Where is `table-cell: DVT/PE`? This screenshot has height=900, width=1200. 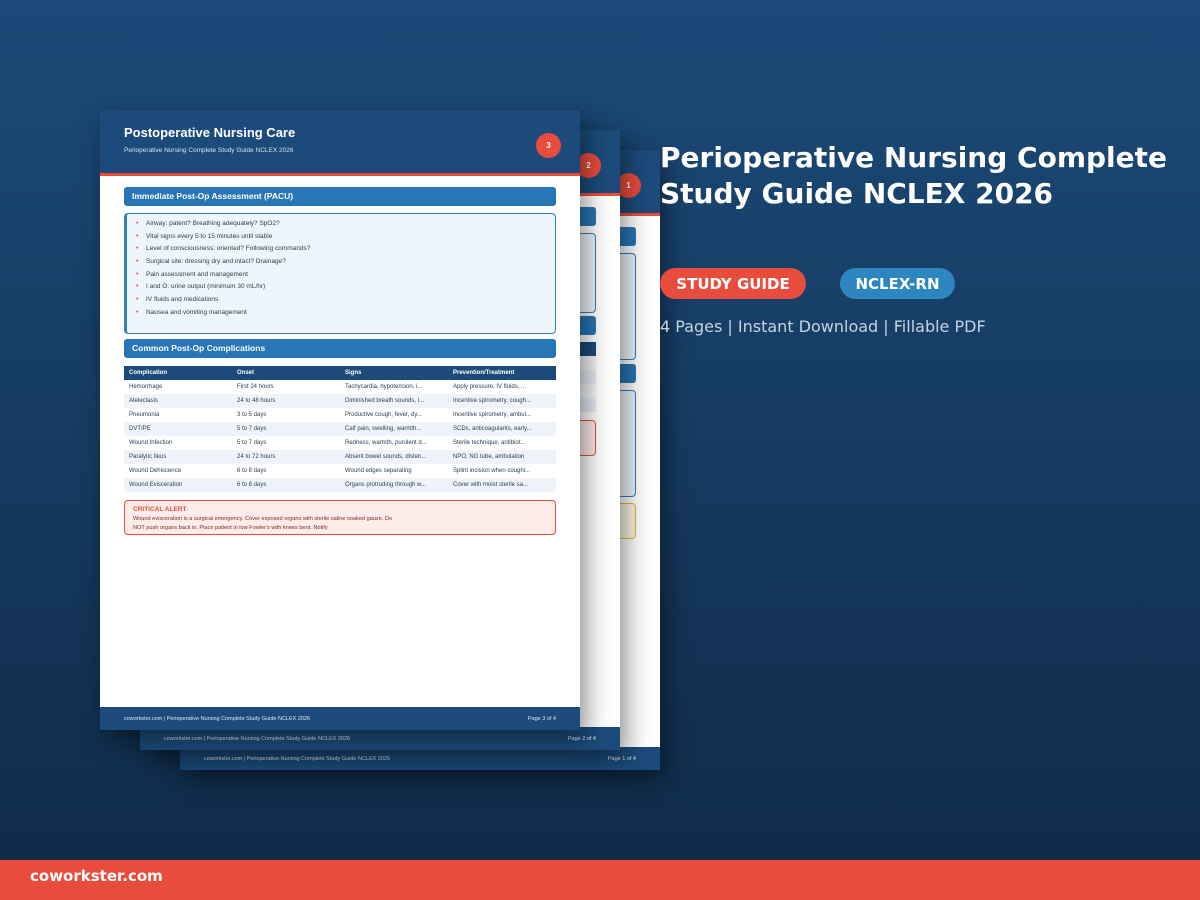 table-cell: DVT/PE is located at coordinates (178, 429).